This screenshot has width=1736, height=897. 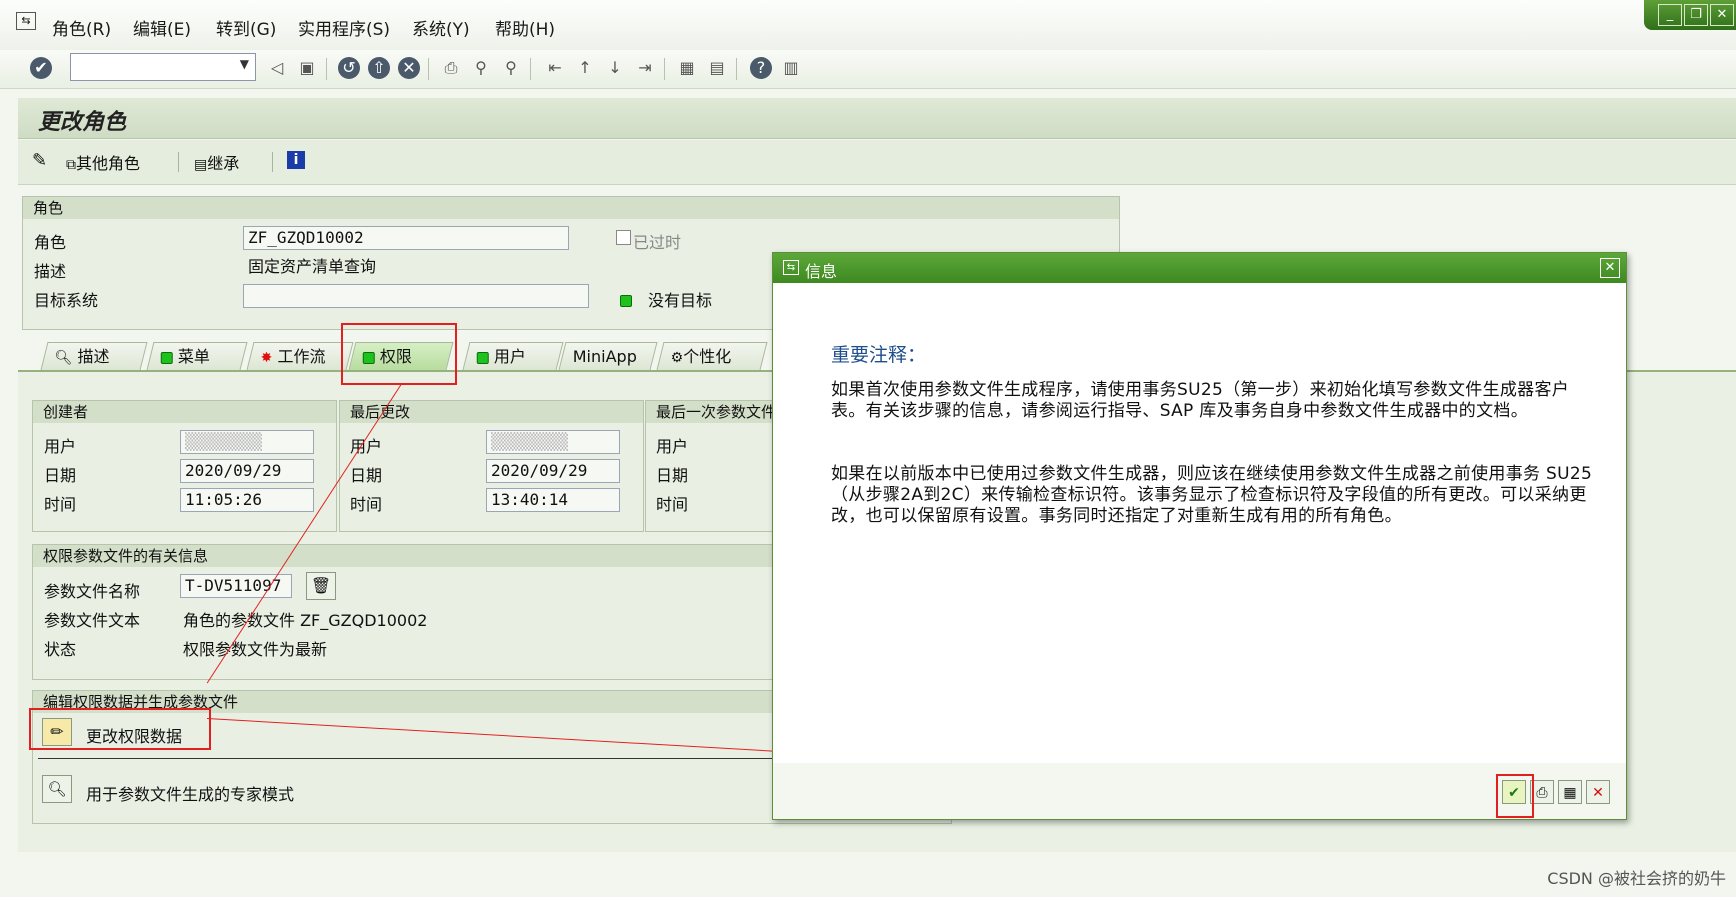 What do you see at coordinates (879, 355) in the screenshot?
I see `note-heading: 重要注释：` at bounding box center [879, 355].